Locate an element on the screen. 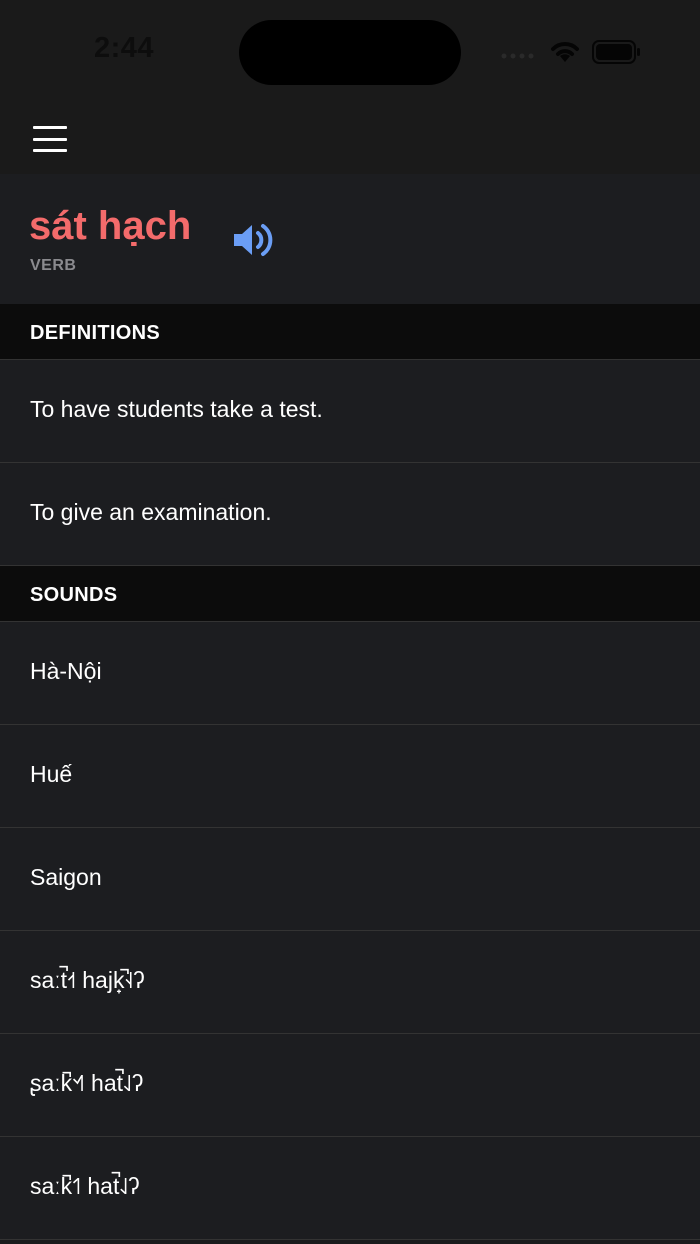 This screenshot has width=700, height=1244. definition-text: To have students take a test. is located at coordinates (176, 409).